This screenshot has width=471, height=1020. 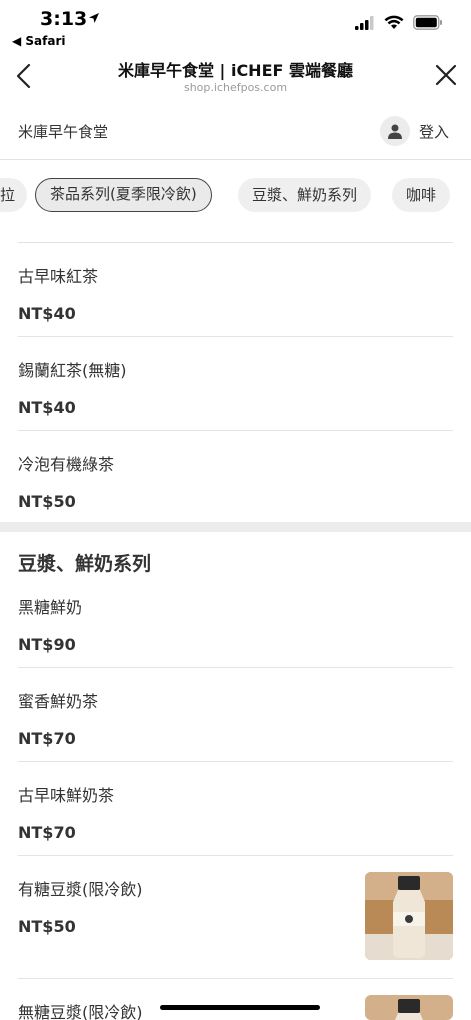 What do you see at coordinates (235, 293) in the screenshot?
I see `menu-item: 古早味紅茶 NT$40` at bounding box center [235, 293].